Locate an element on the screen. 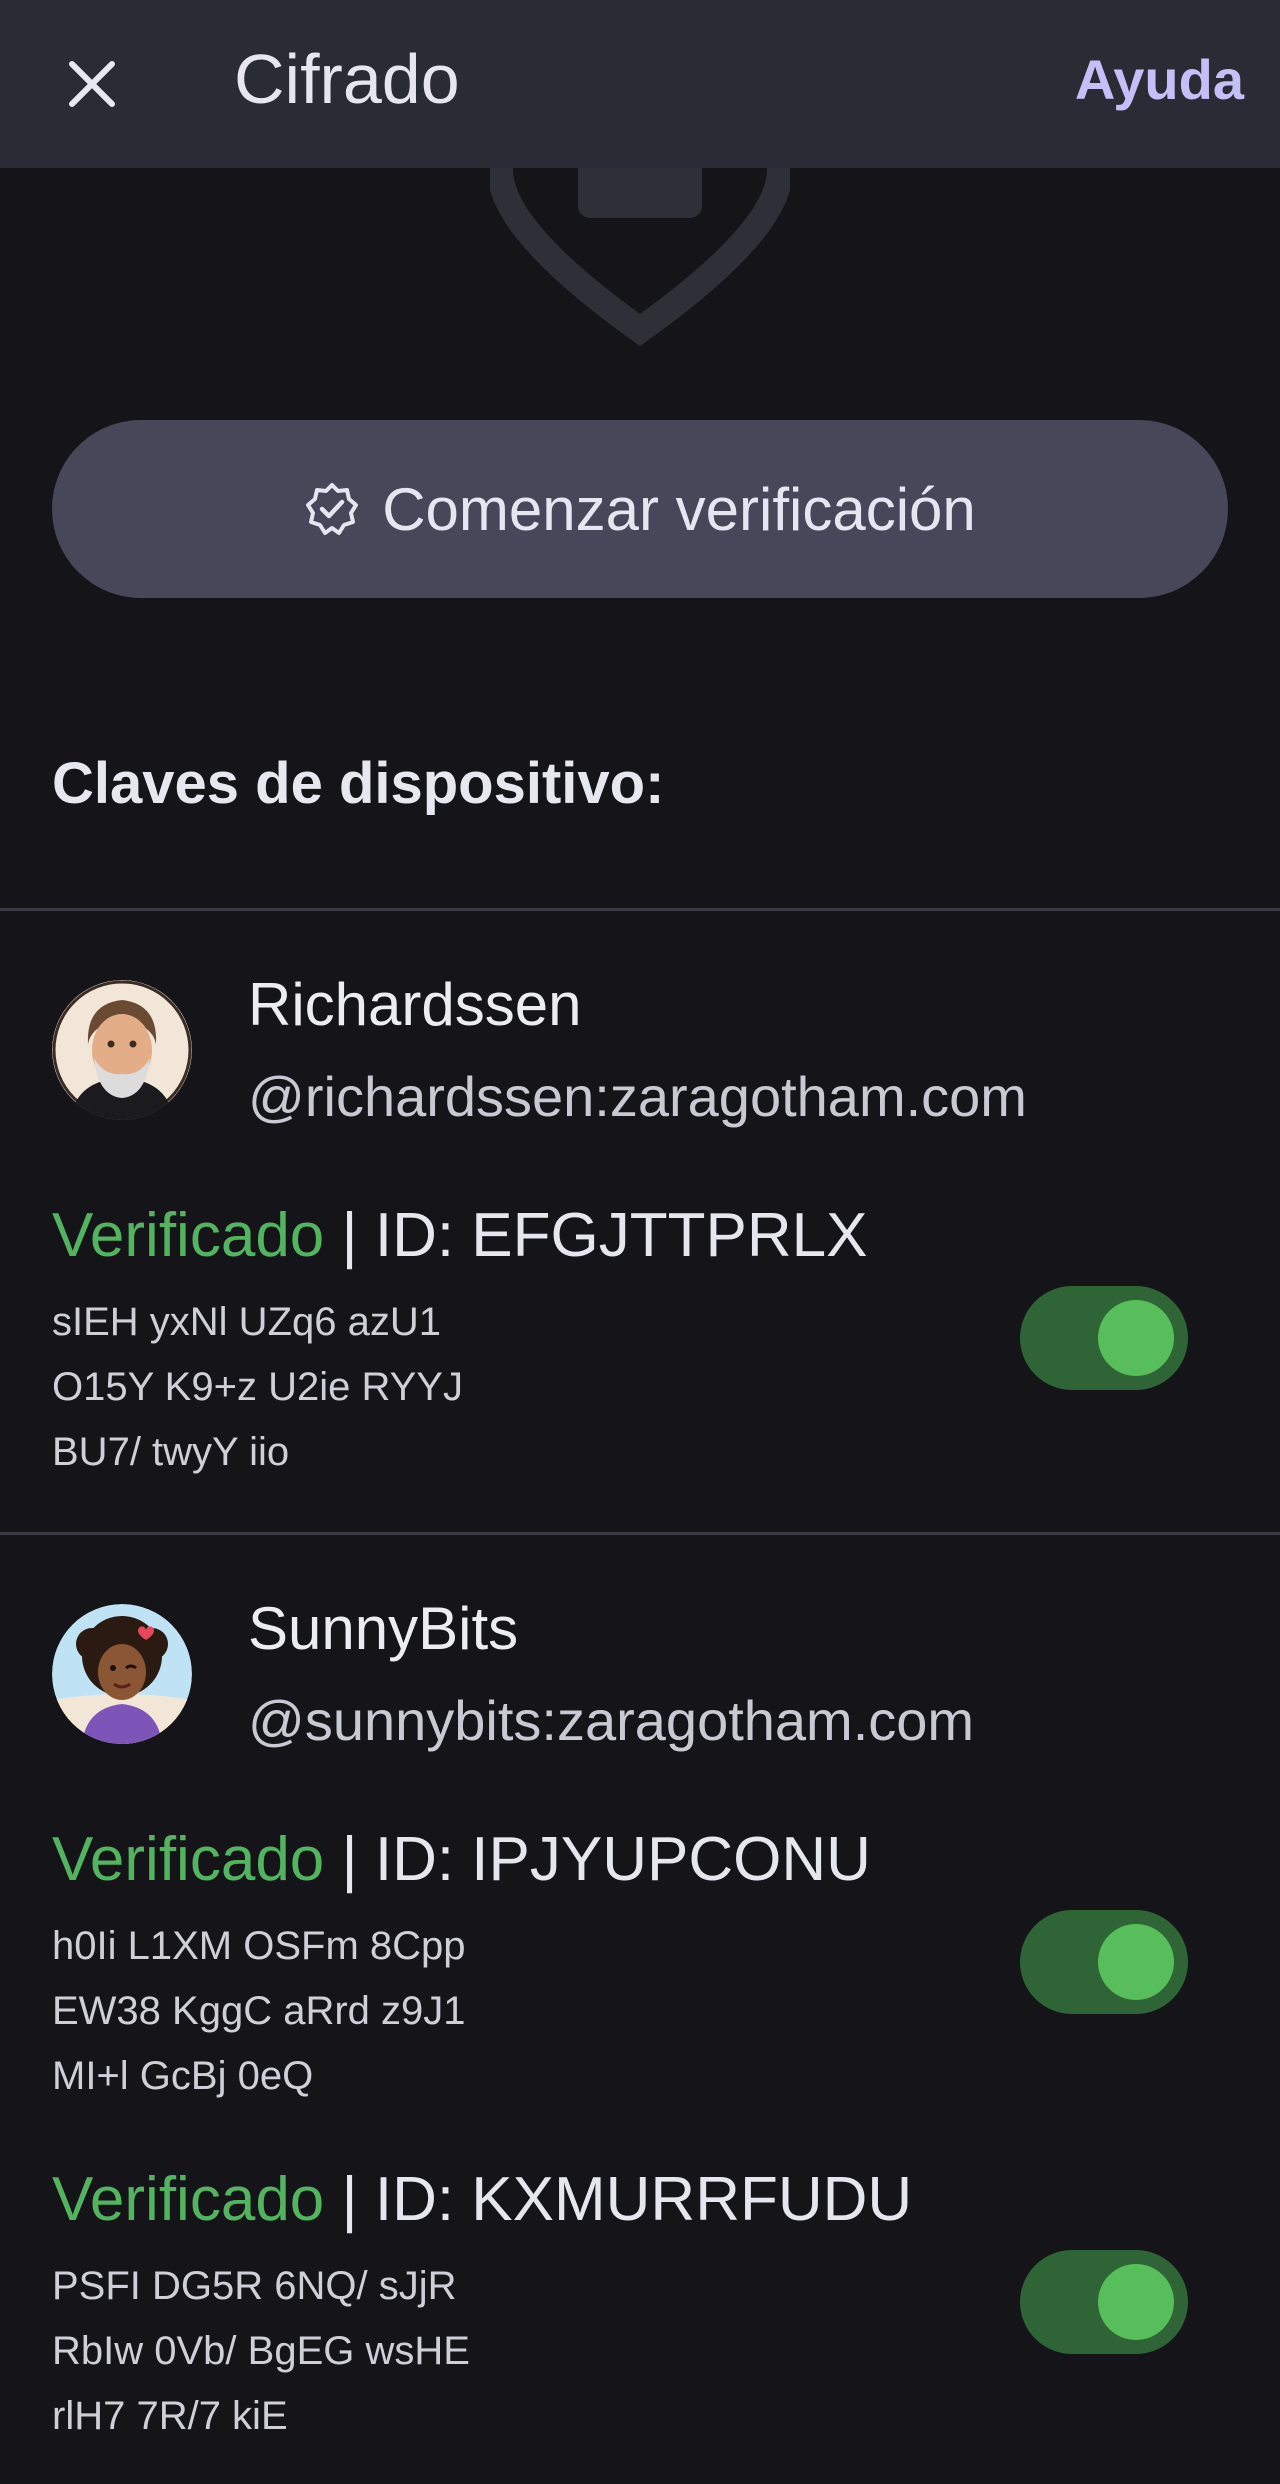  device-key-status: Verificado | ID: KXMURRFUDU is located at coordinates (482, 2199).